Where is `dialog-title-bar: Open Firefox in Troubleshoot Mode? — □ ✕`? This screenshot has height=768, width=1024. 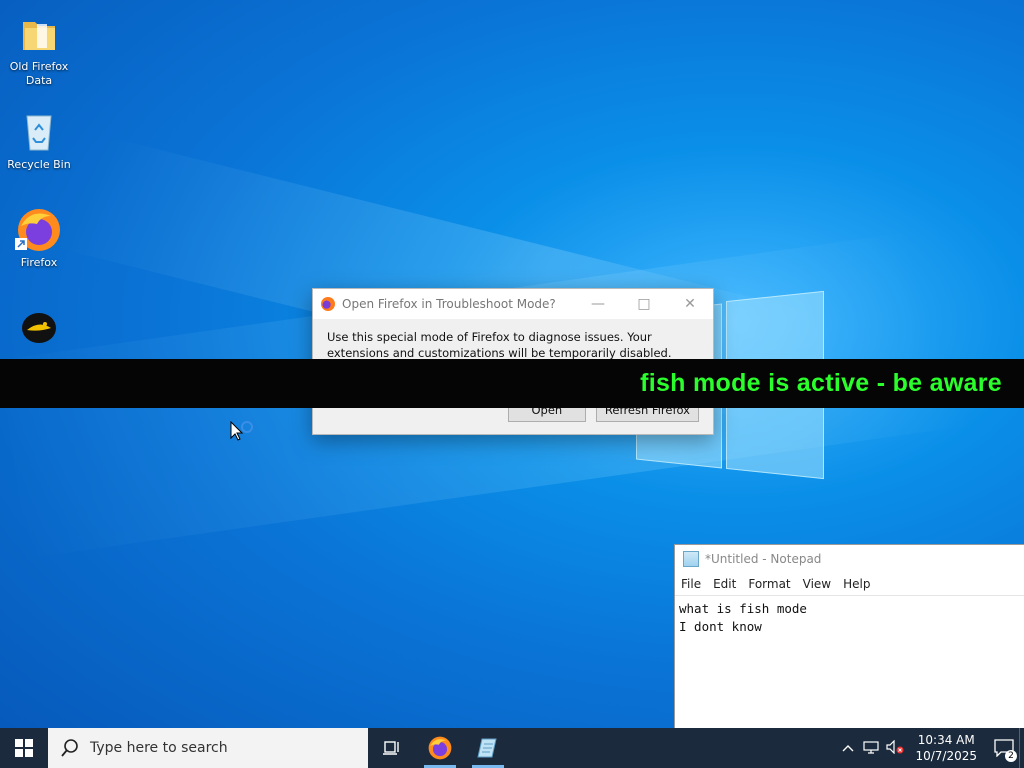 dialog-title-bar: Open Firefox in Troubleshoot Mode? — □ ✕ is located at coordinates (513, 304).